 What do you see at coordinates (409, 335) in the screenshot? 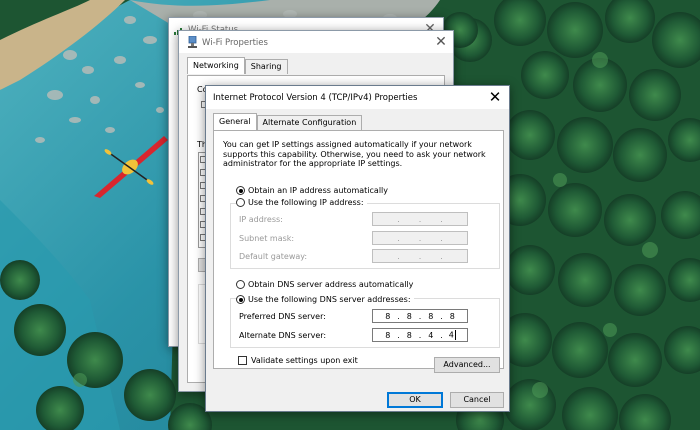
I see `alternate-dns-octet-2: 8` at bounding box center [409, 335].